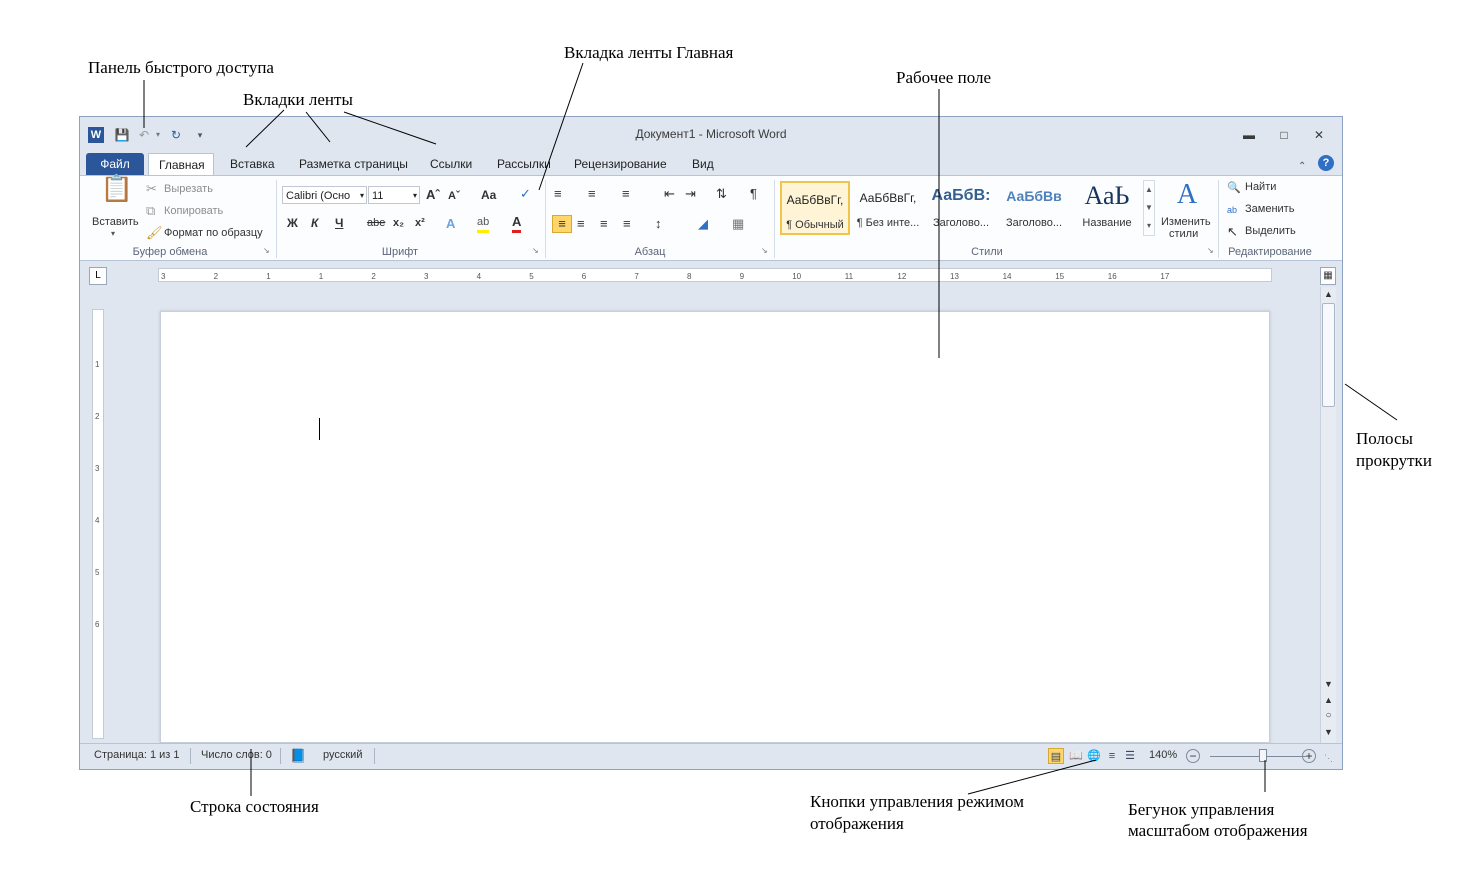 The image size is (1468, 880). I want to click on format-painter-button: Формат по образцу, so click(213, 233).